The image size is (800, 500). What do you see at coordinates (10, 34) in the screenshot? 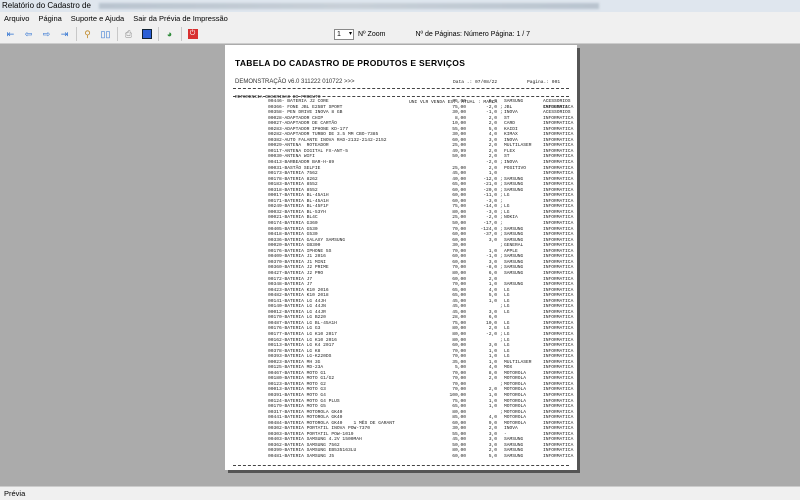
I see `first-page-icon: ⇤` at bounding box center [10, 34].